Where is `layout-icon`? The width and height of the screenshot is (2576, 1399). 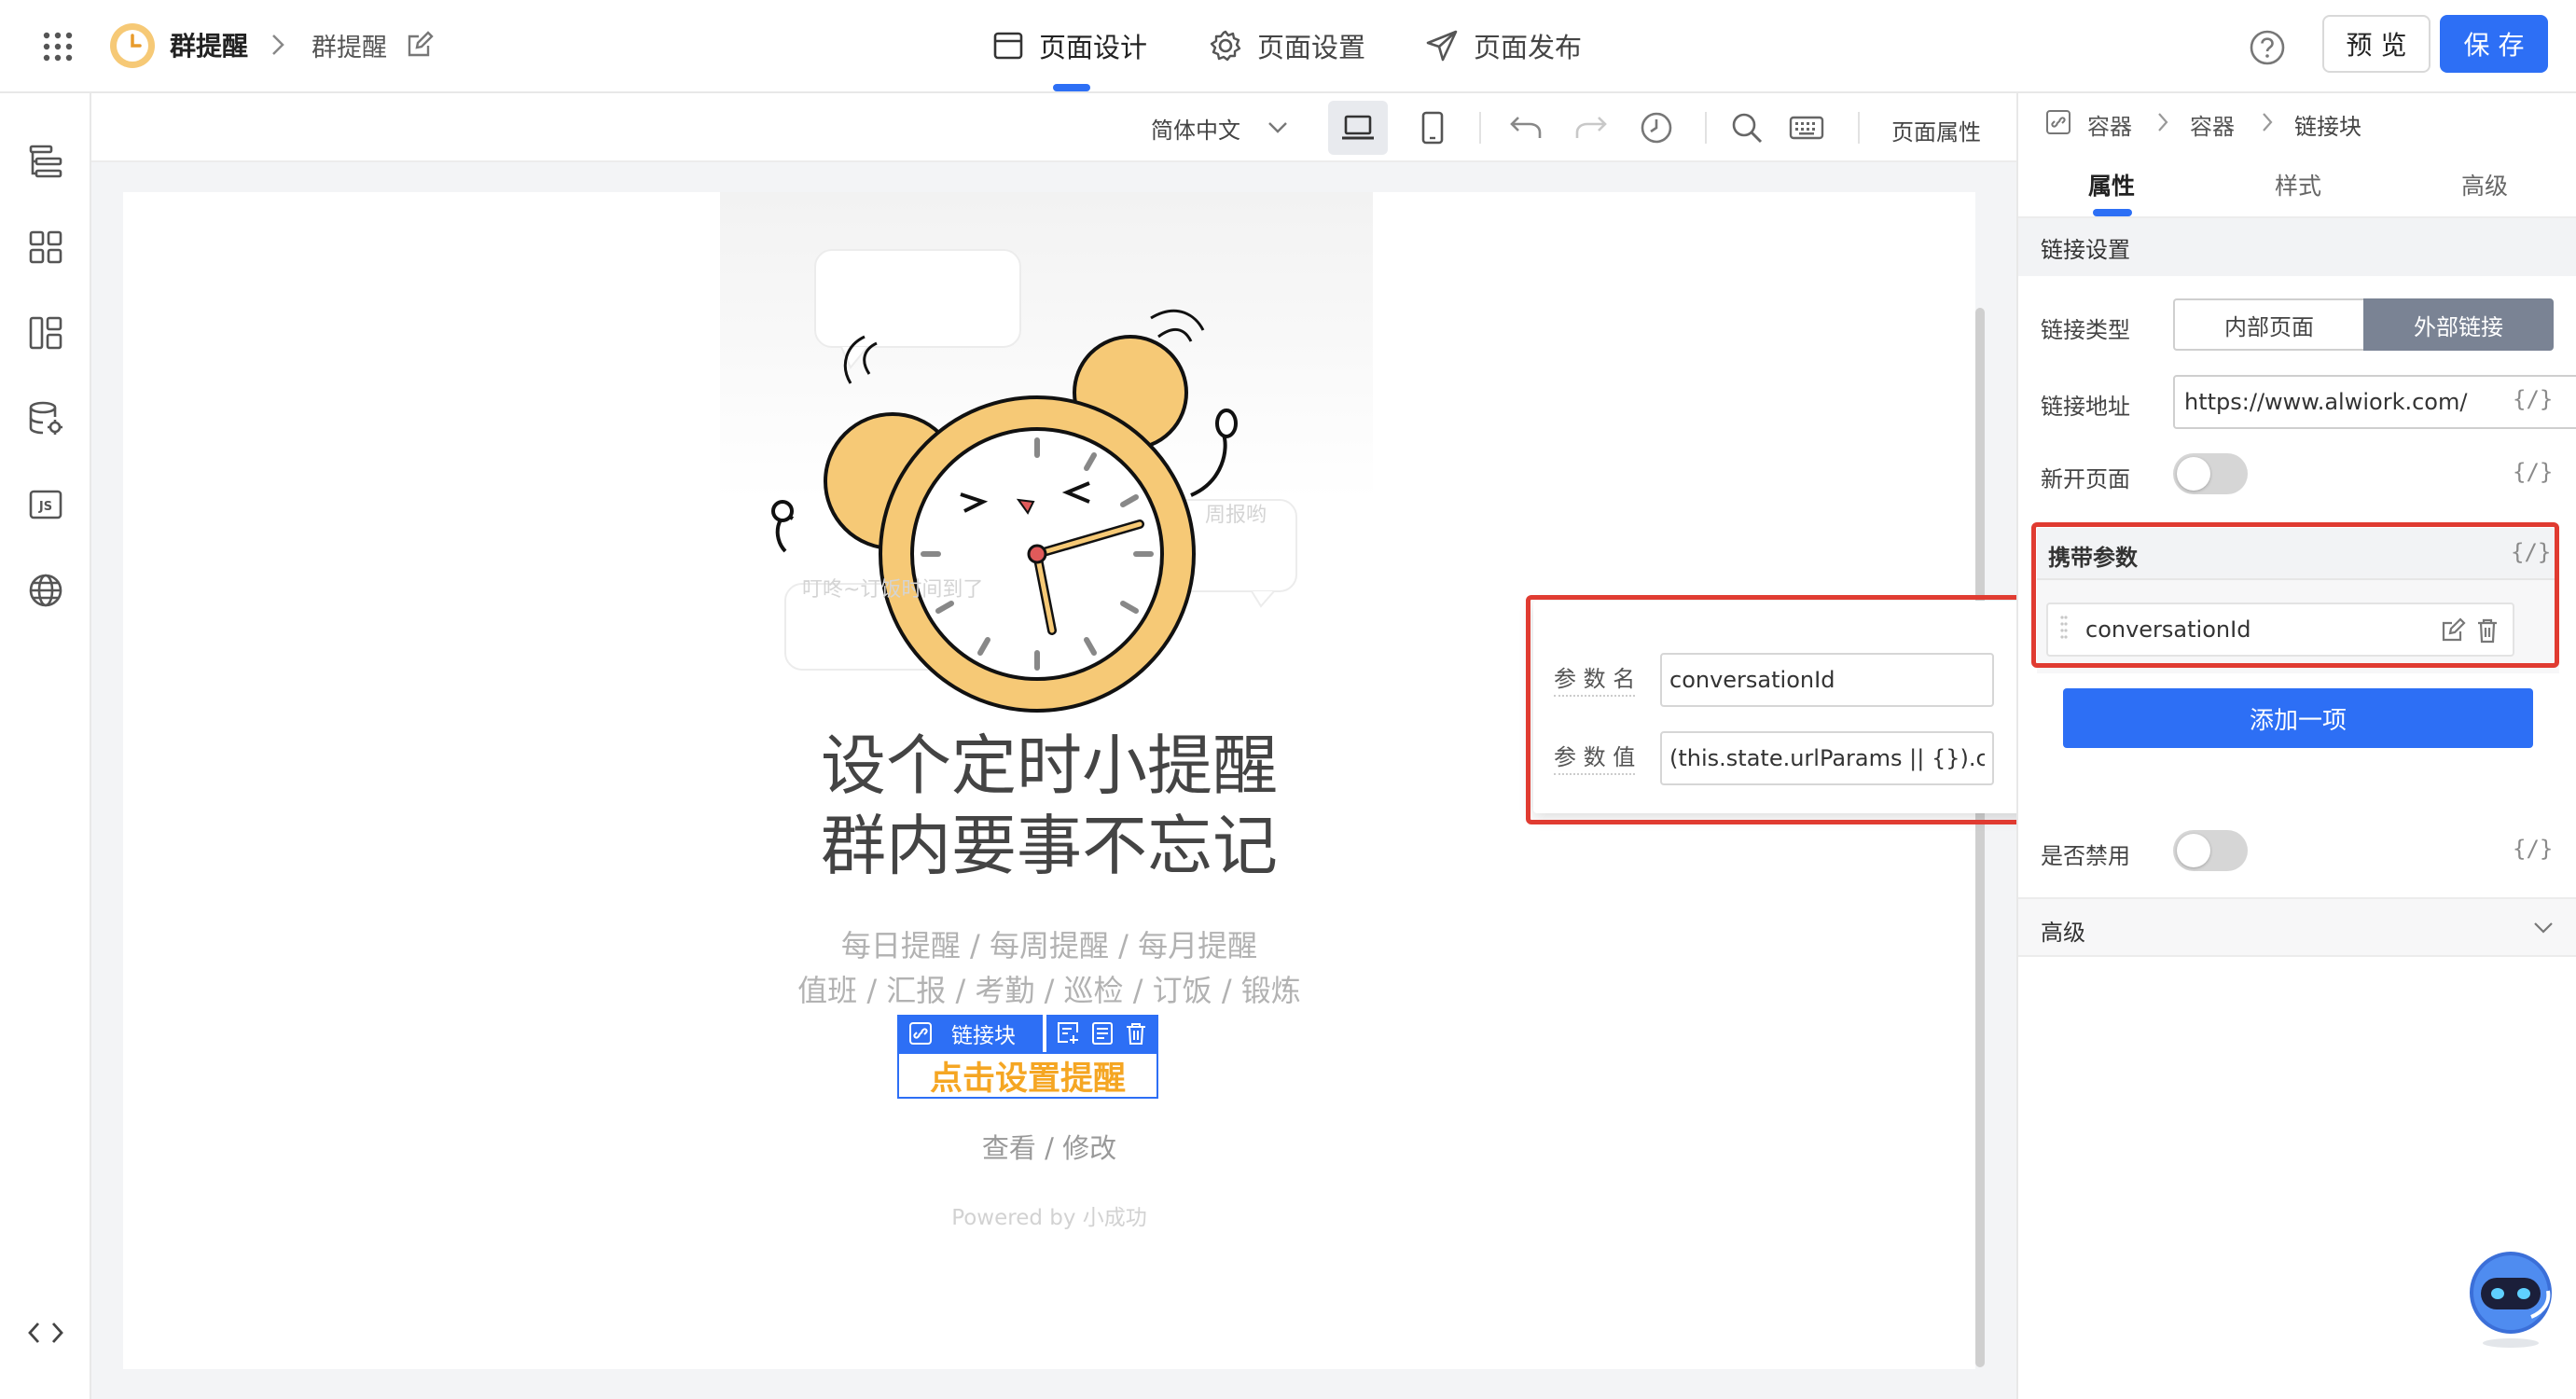
layout-icon is located at coordinates (1008, 46).